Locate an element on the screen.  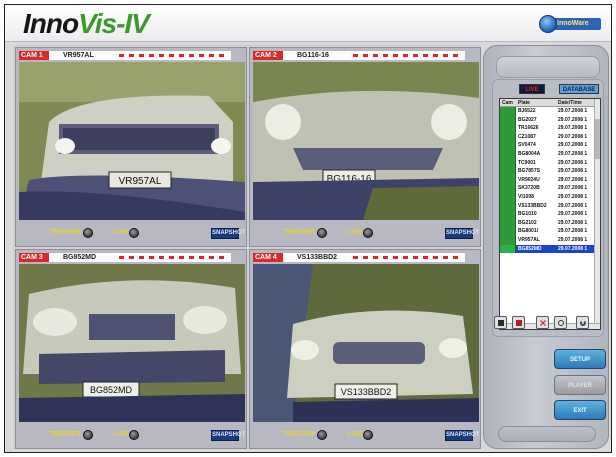
camera-plate-readout: VS133BBD2 is located at coordinates (317, 257).